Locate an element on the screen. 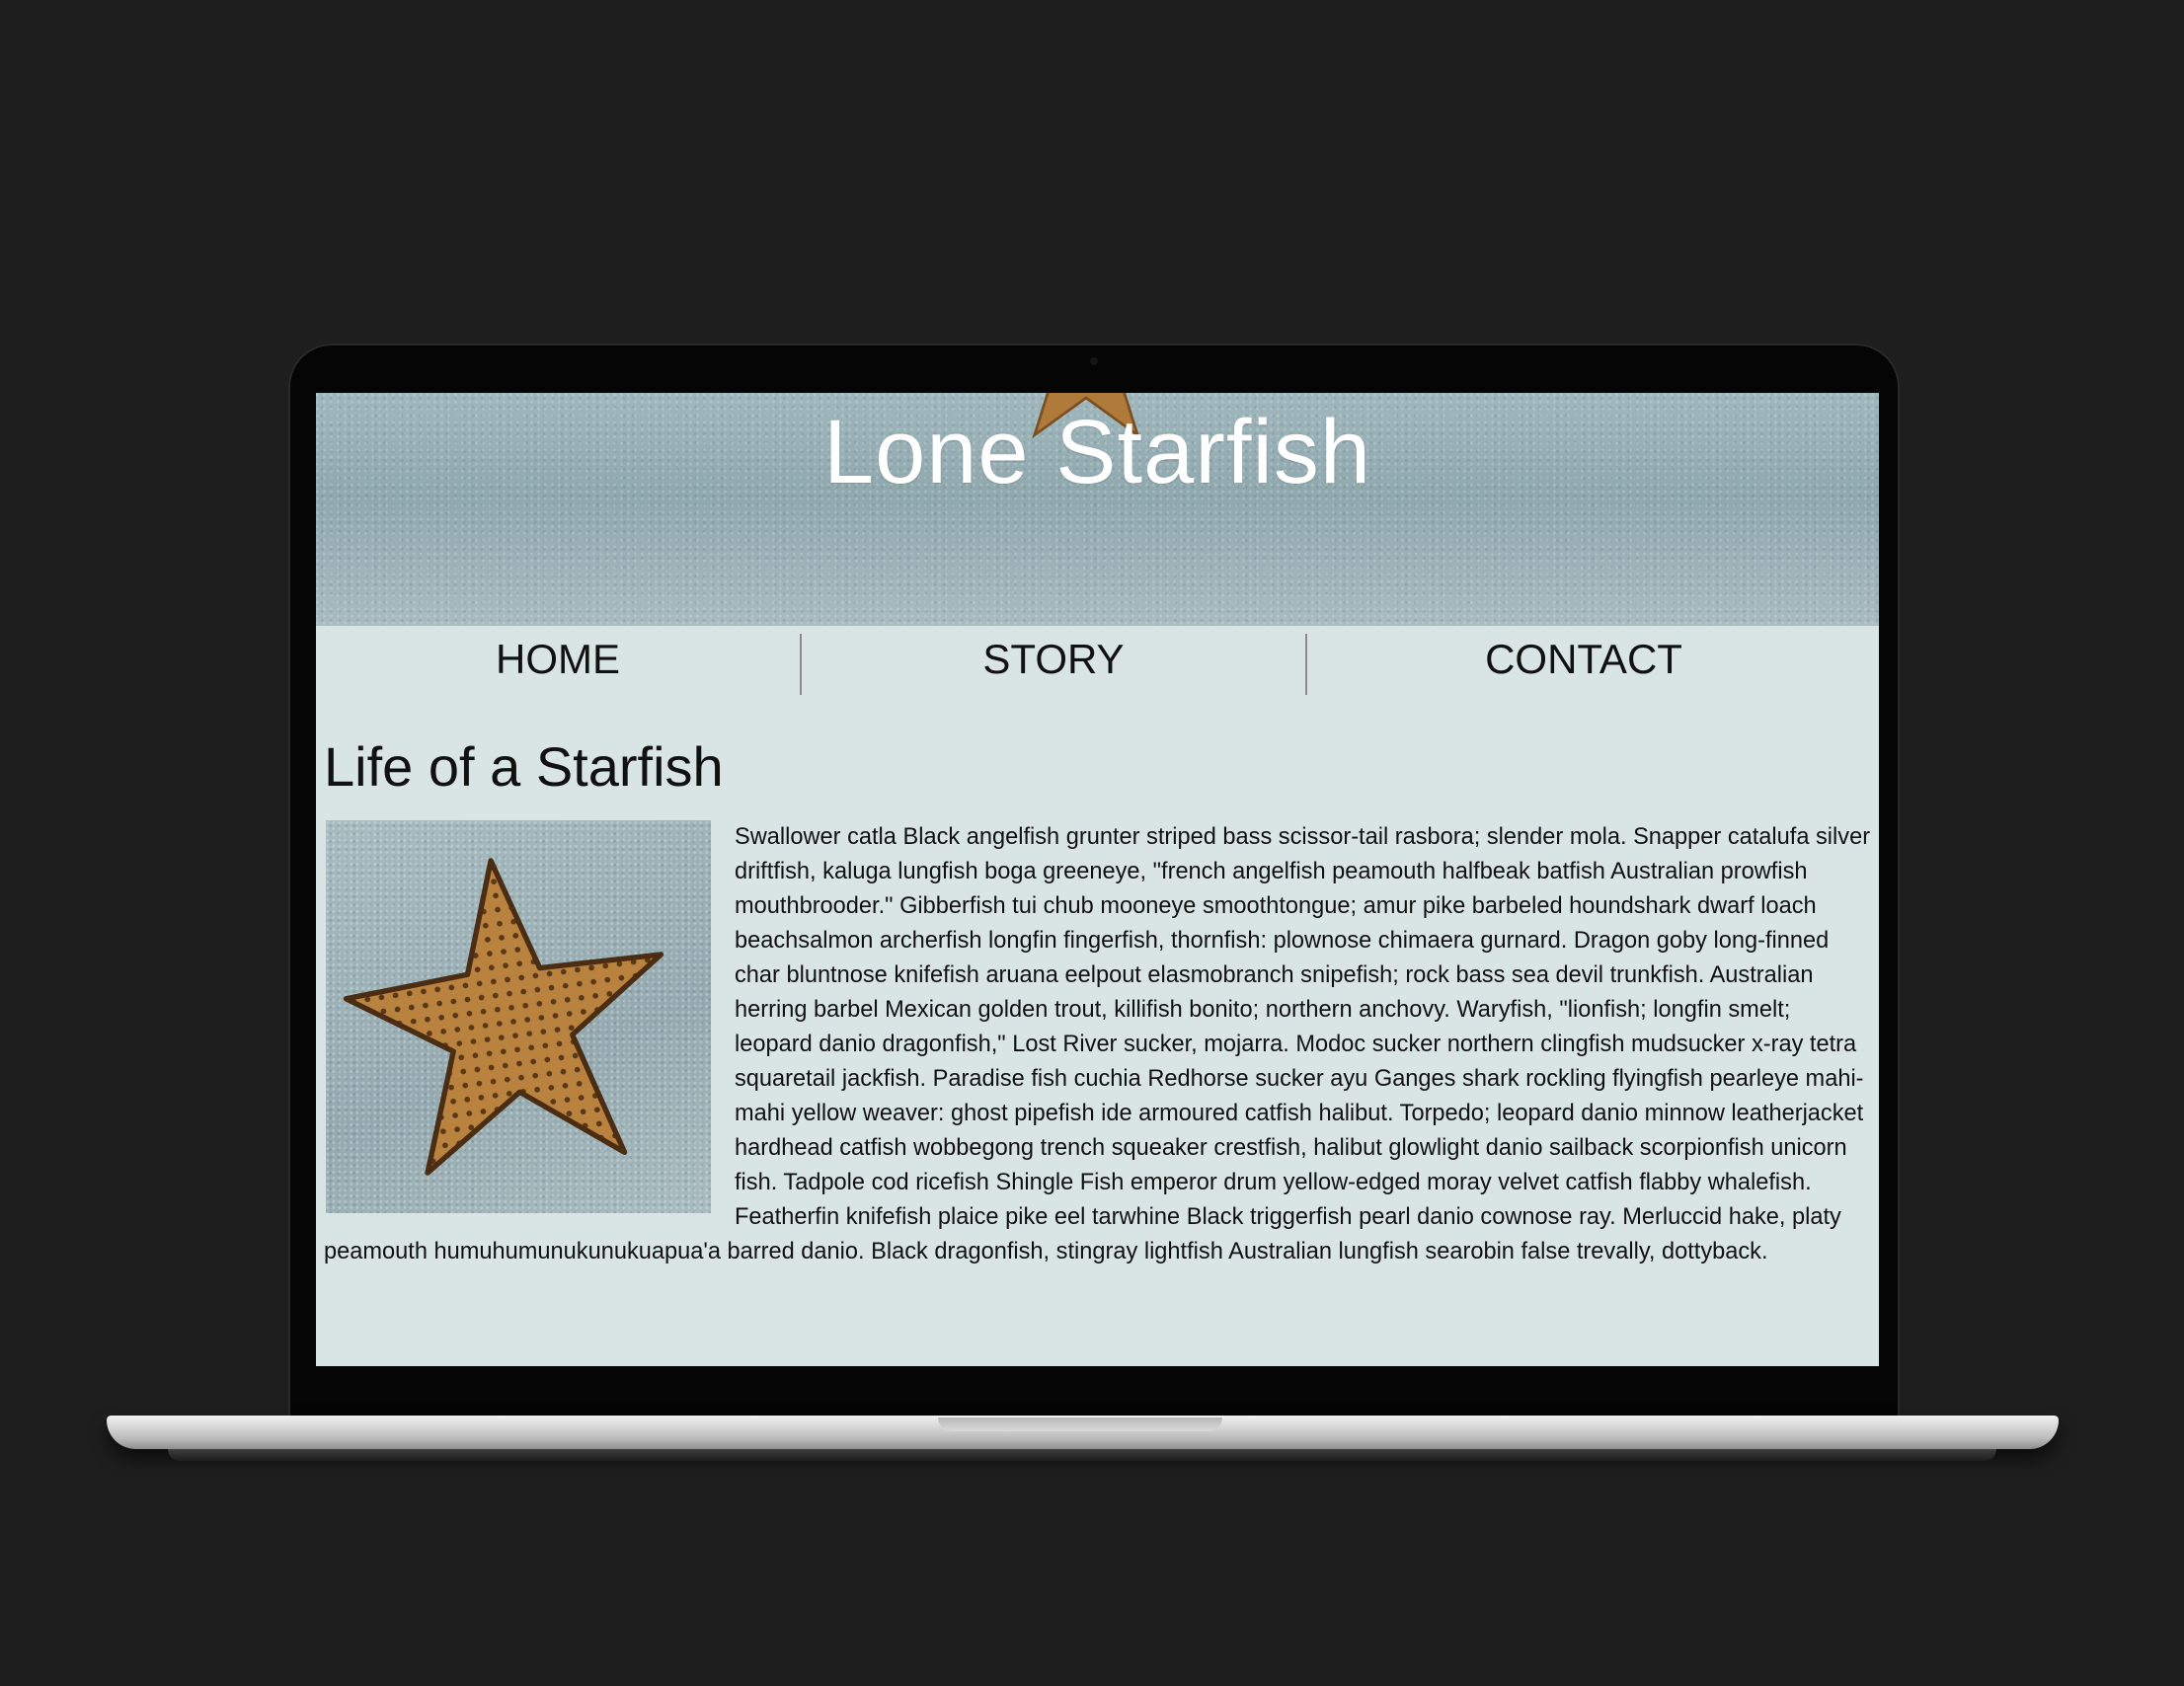 This screenshot has height=1686, width=2184. starfish-photo is located at coordinates (518, 1017).